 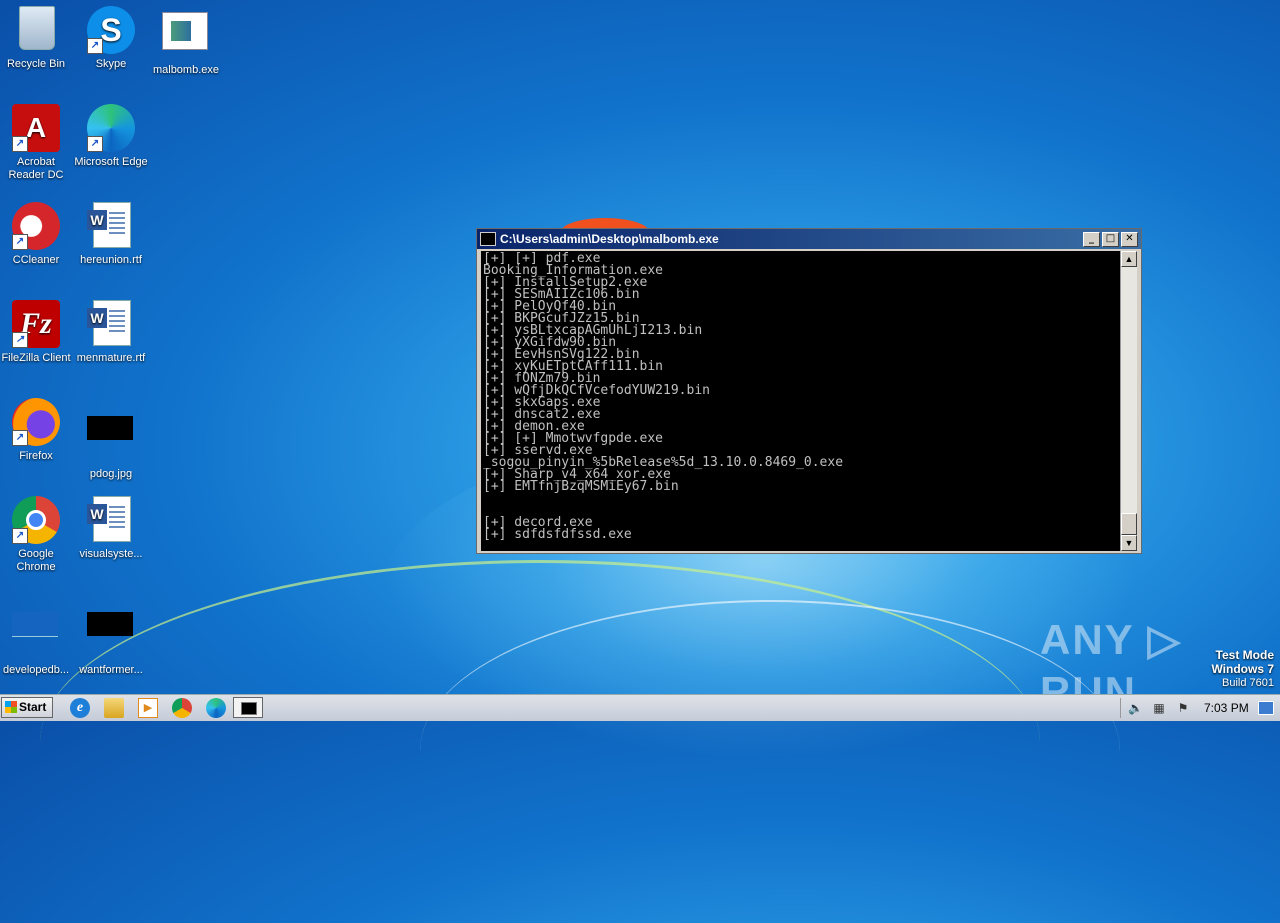 I want to click on desktop-icon-label: Acrobat Reader DC, so click(x=36, y=168).